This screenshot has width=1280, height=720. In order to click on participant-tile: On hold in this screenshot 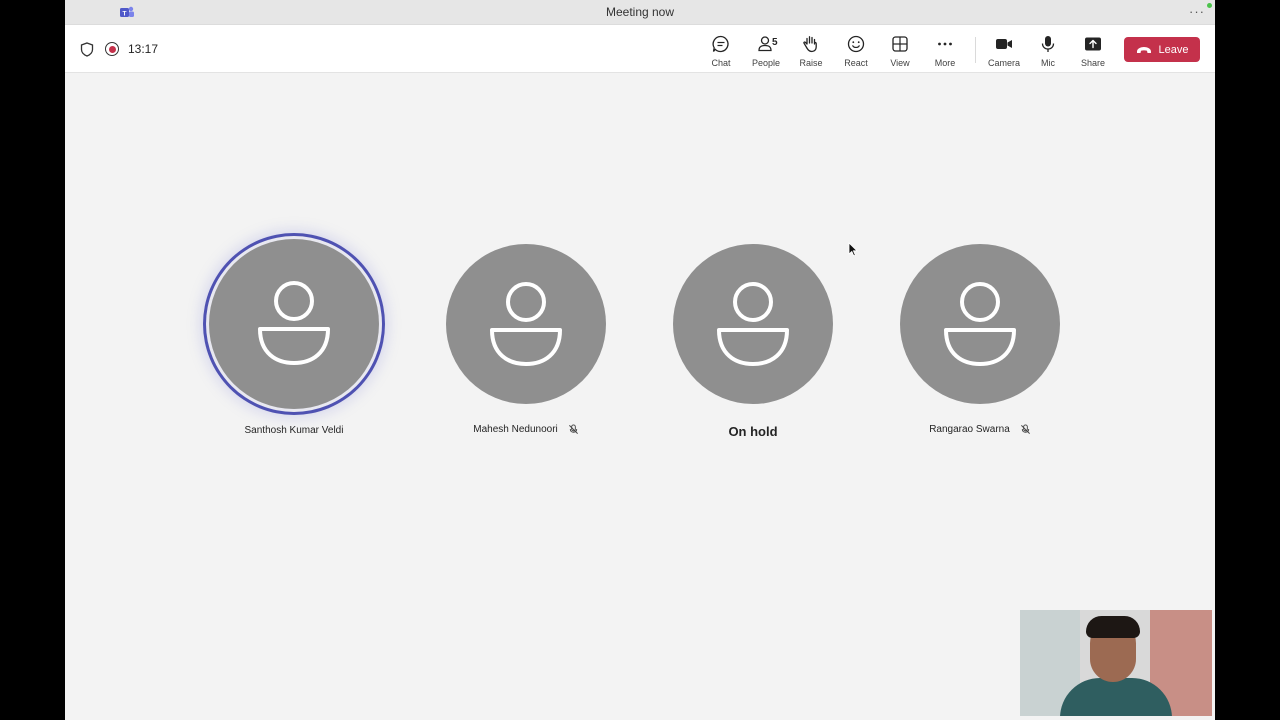, I will do `click(753, 344)`.